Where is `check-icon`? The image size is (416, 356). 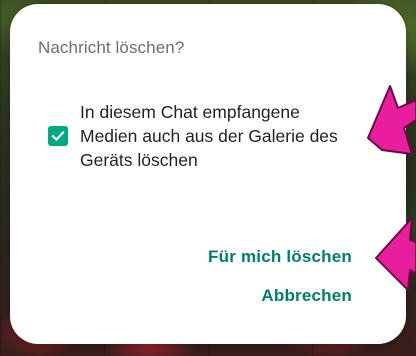 check-icon is located at coordinates (58, 136).